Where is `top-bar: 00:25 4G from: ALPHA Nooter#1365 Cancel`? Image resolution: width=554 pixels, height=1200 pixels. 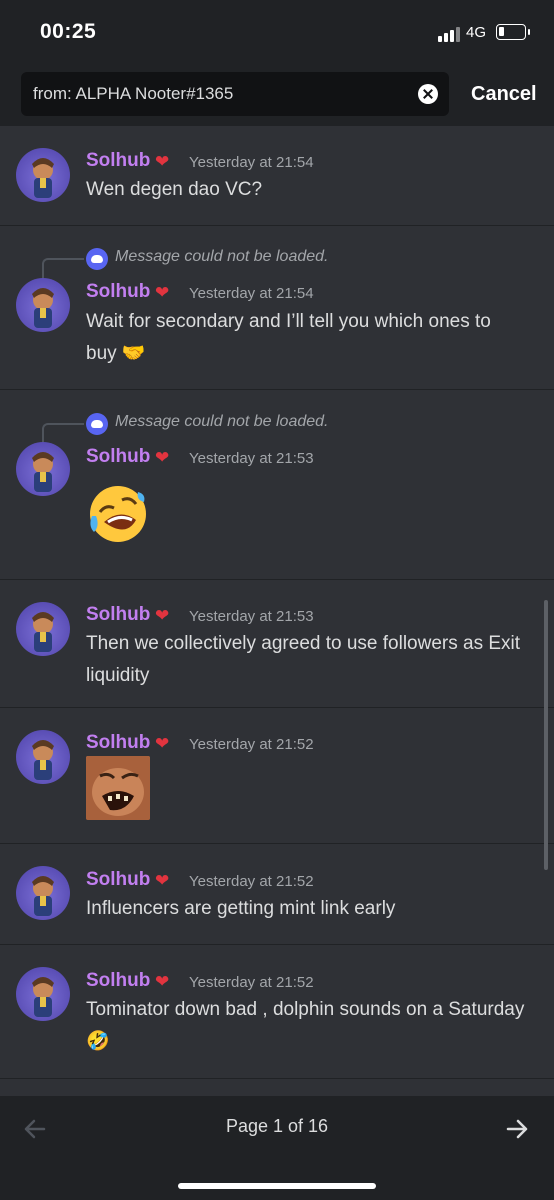 top-bar: 00:25 4G from: ALPHA Nooter#1365 Cancel is located at coordinates (277, 63).